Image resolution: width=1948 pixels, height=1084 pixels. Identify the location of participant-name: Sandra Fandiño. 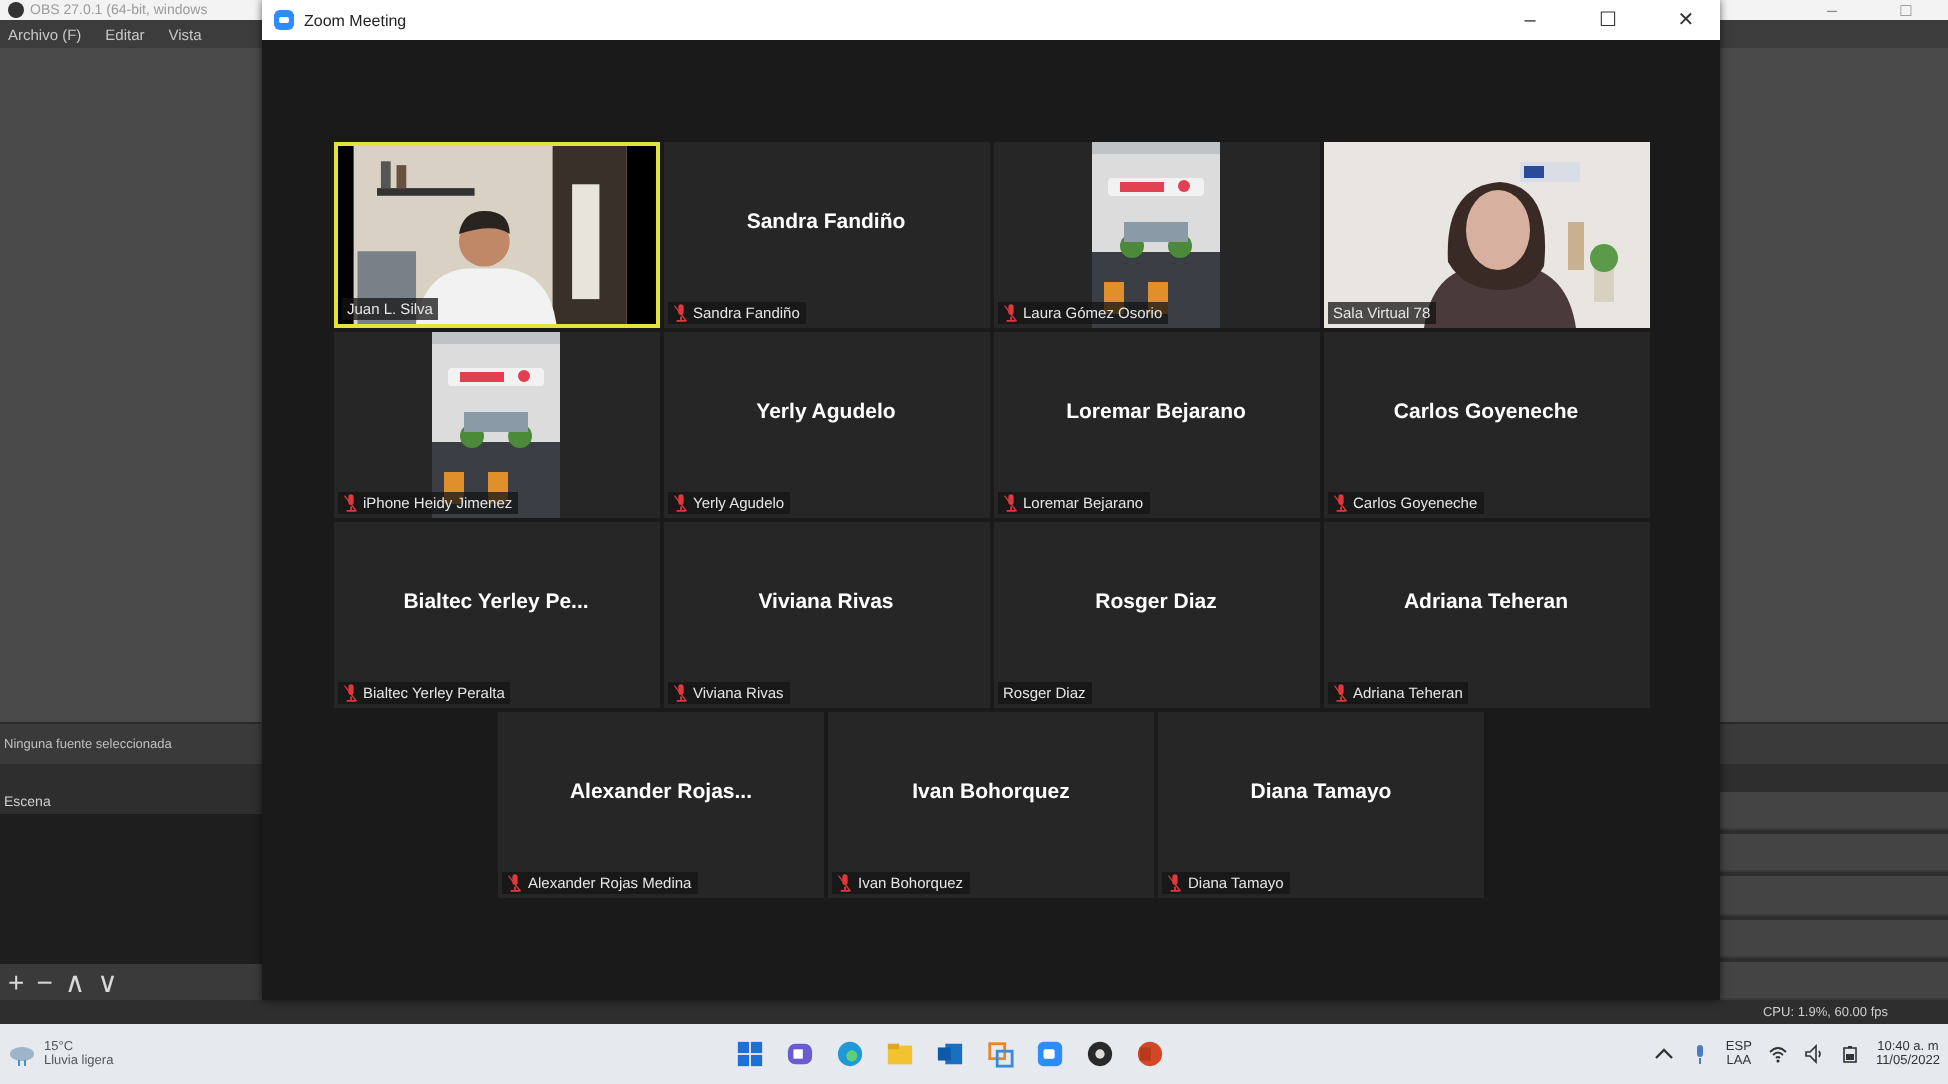
(826, 221).